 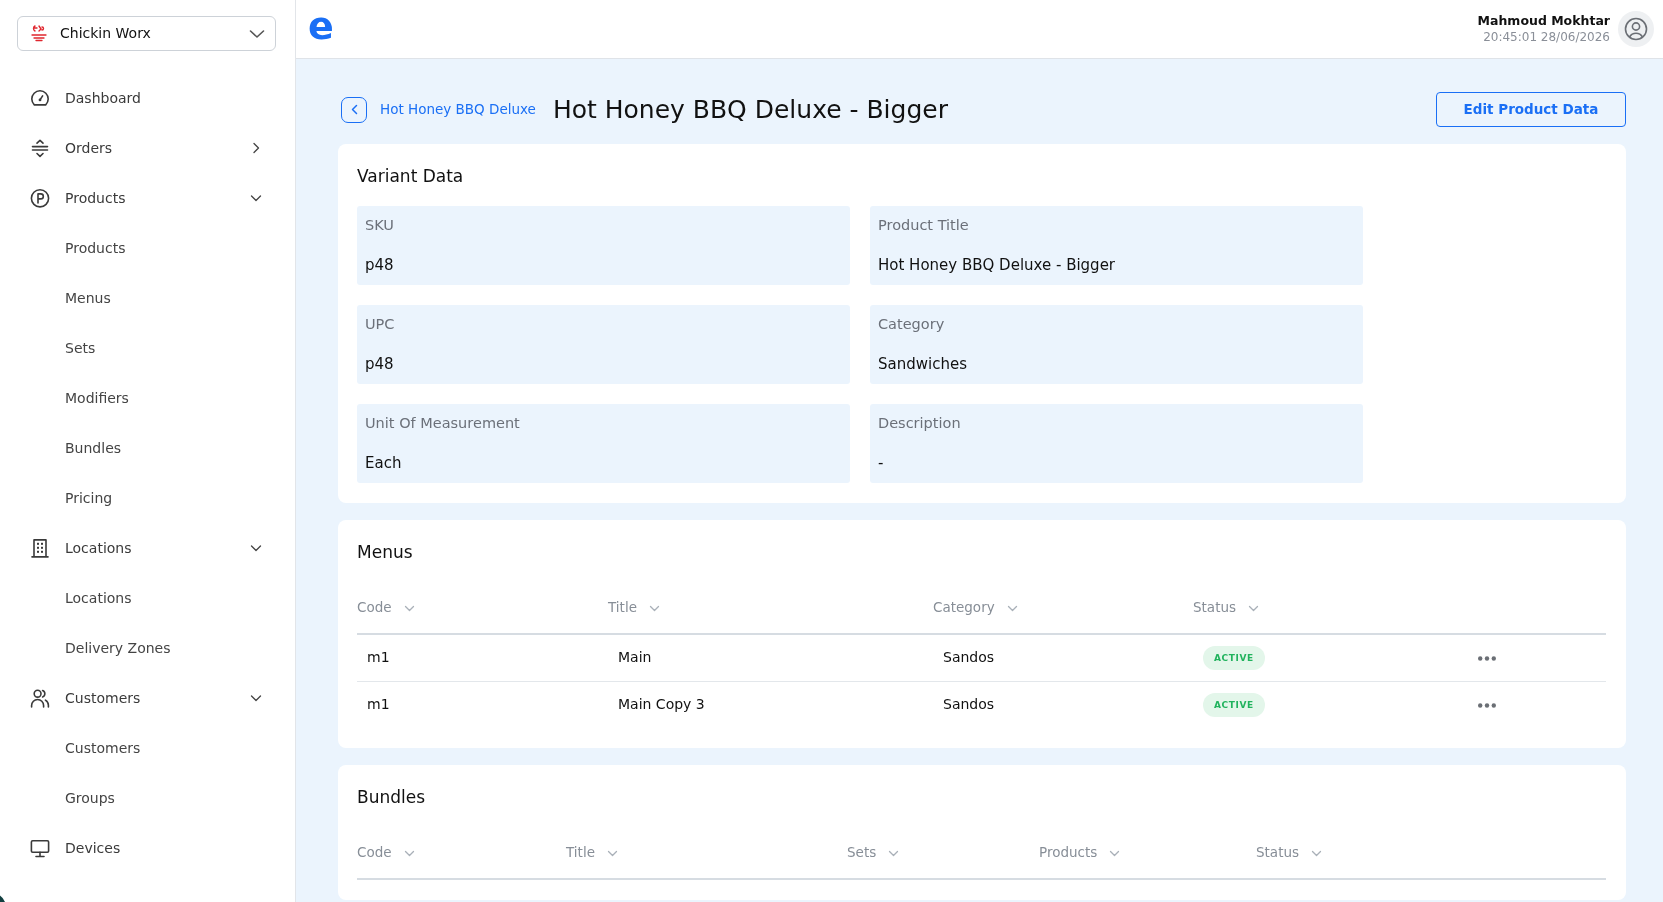 What do you see at coordinates (385, 552) in the screenshot?
I see `section-title: Menus` at bounding box center [385, 552].